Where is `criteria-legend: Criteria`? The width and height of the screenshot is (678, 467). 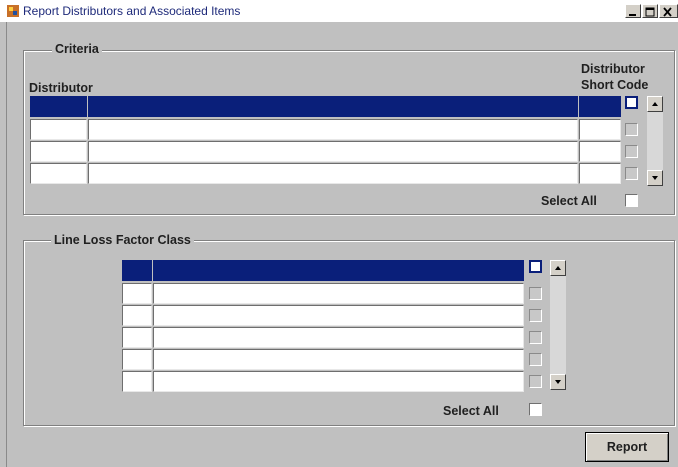 criteria-legend: Criteria is located at coordinates (77, 49).